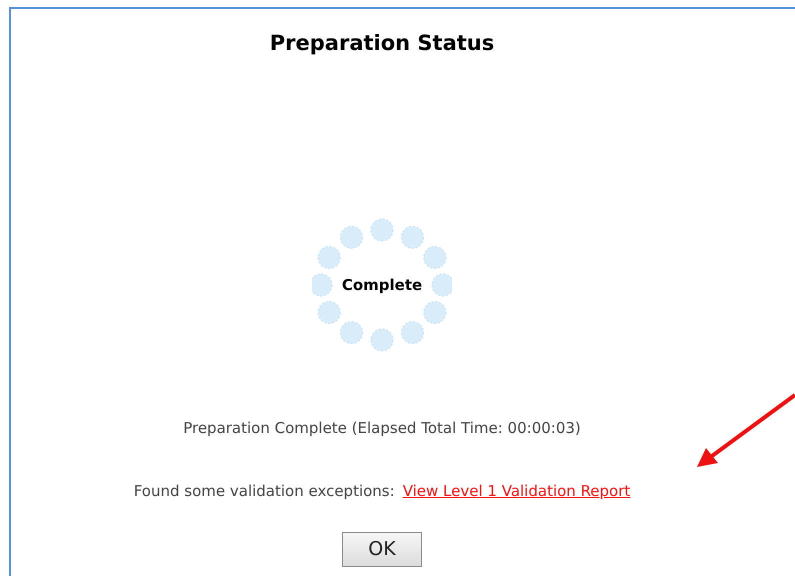 The width and height of the screenshot is (795, 576). I want to click on dialog-title: Preparation Status, so click(382, 43).